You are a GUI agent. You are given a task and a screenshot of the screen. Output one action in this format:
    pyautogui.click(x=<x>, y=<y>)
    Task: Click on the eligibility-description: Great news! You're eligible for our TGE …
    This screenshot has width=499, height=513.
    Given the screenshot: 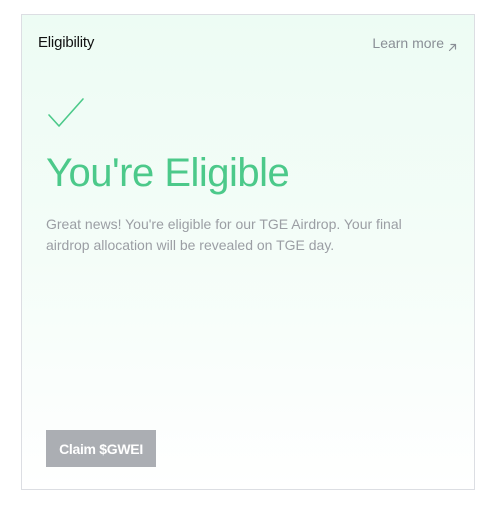 What is the action you would take?
    pyautogui.click(x=224, y=234)
    